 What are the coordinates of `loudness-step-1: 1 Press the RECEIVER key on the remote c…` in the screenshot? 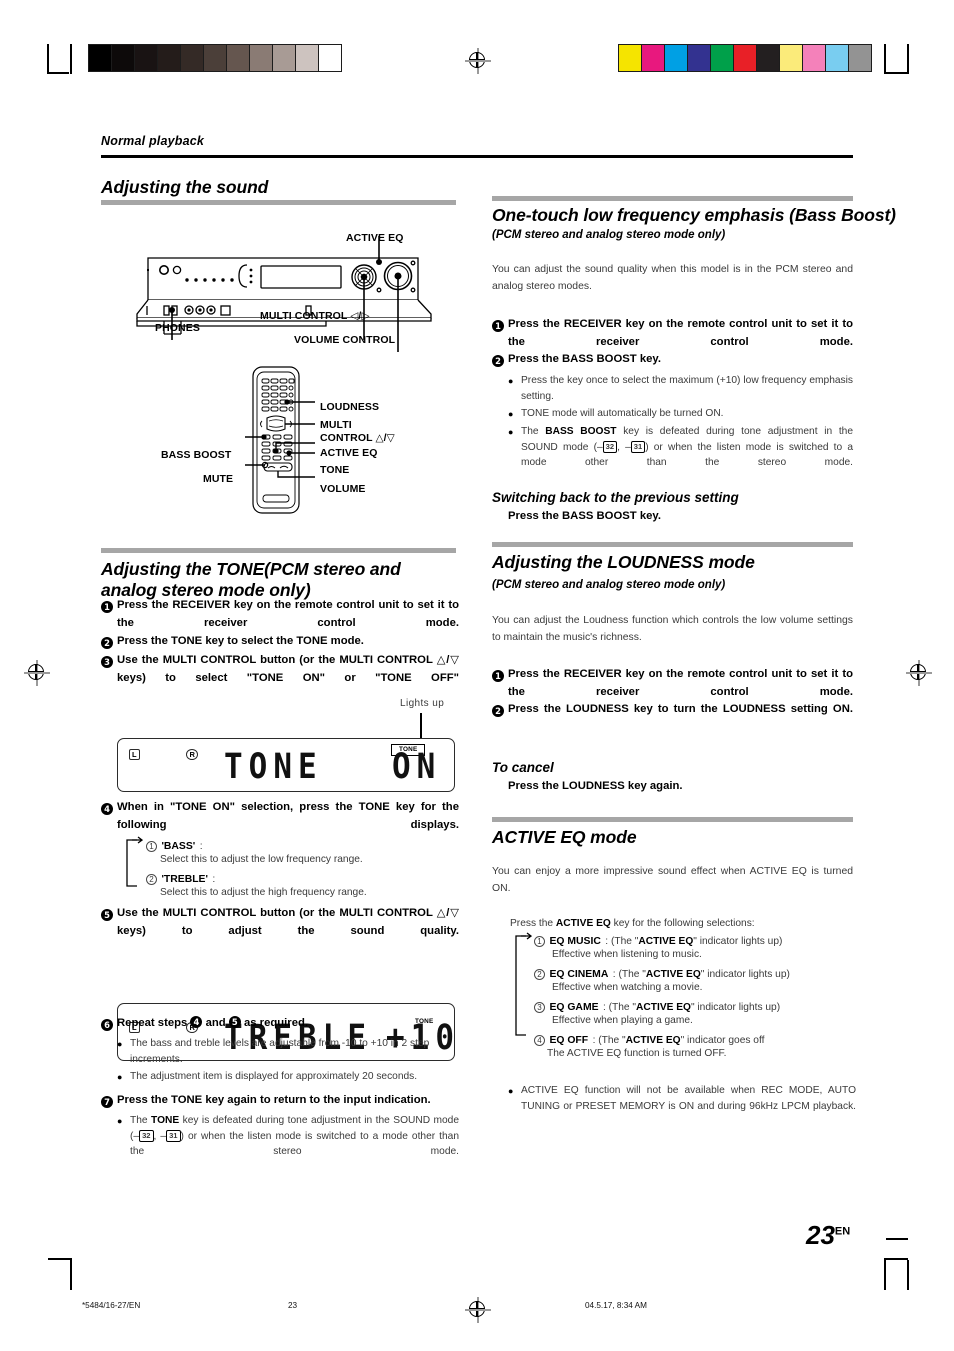 It's located at (672, 683).